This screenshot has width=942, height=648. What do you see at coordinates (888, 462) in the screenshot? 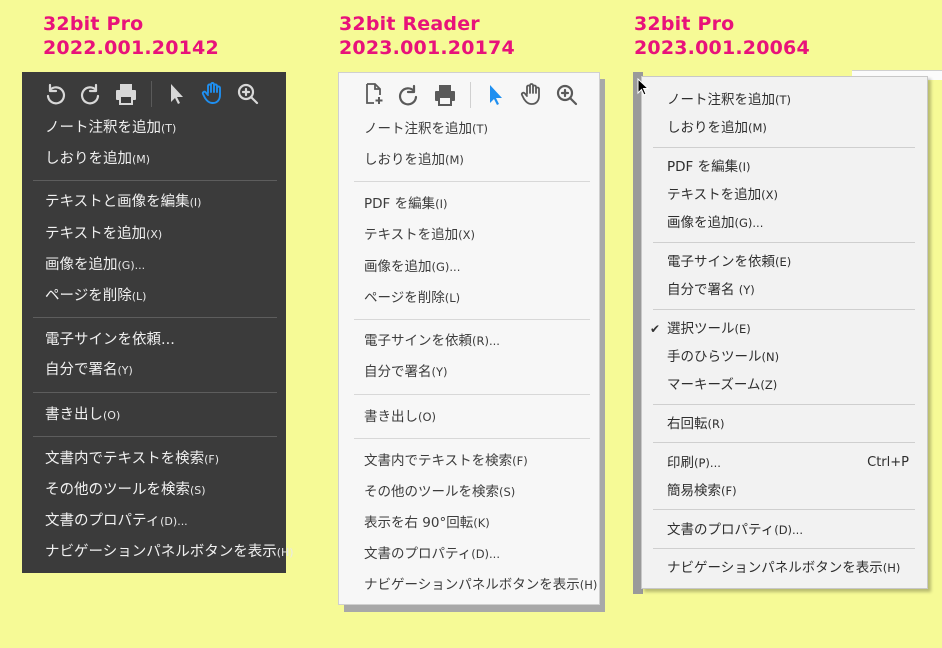
I see `print-shortcut: Ctrl+P` at bounding box center [888, 462].